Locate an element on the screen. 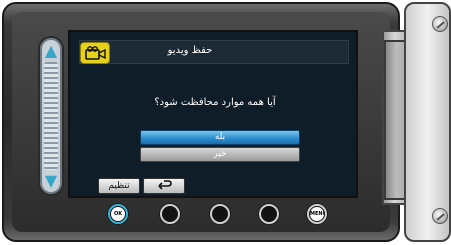  menu-button: MENU is located at coordinates (317, 214).